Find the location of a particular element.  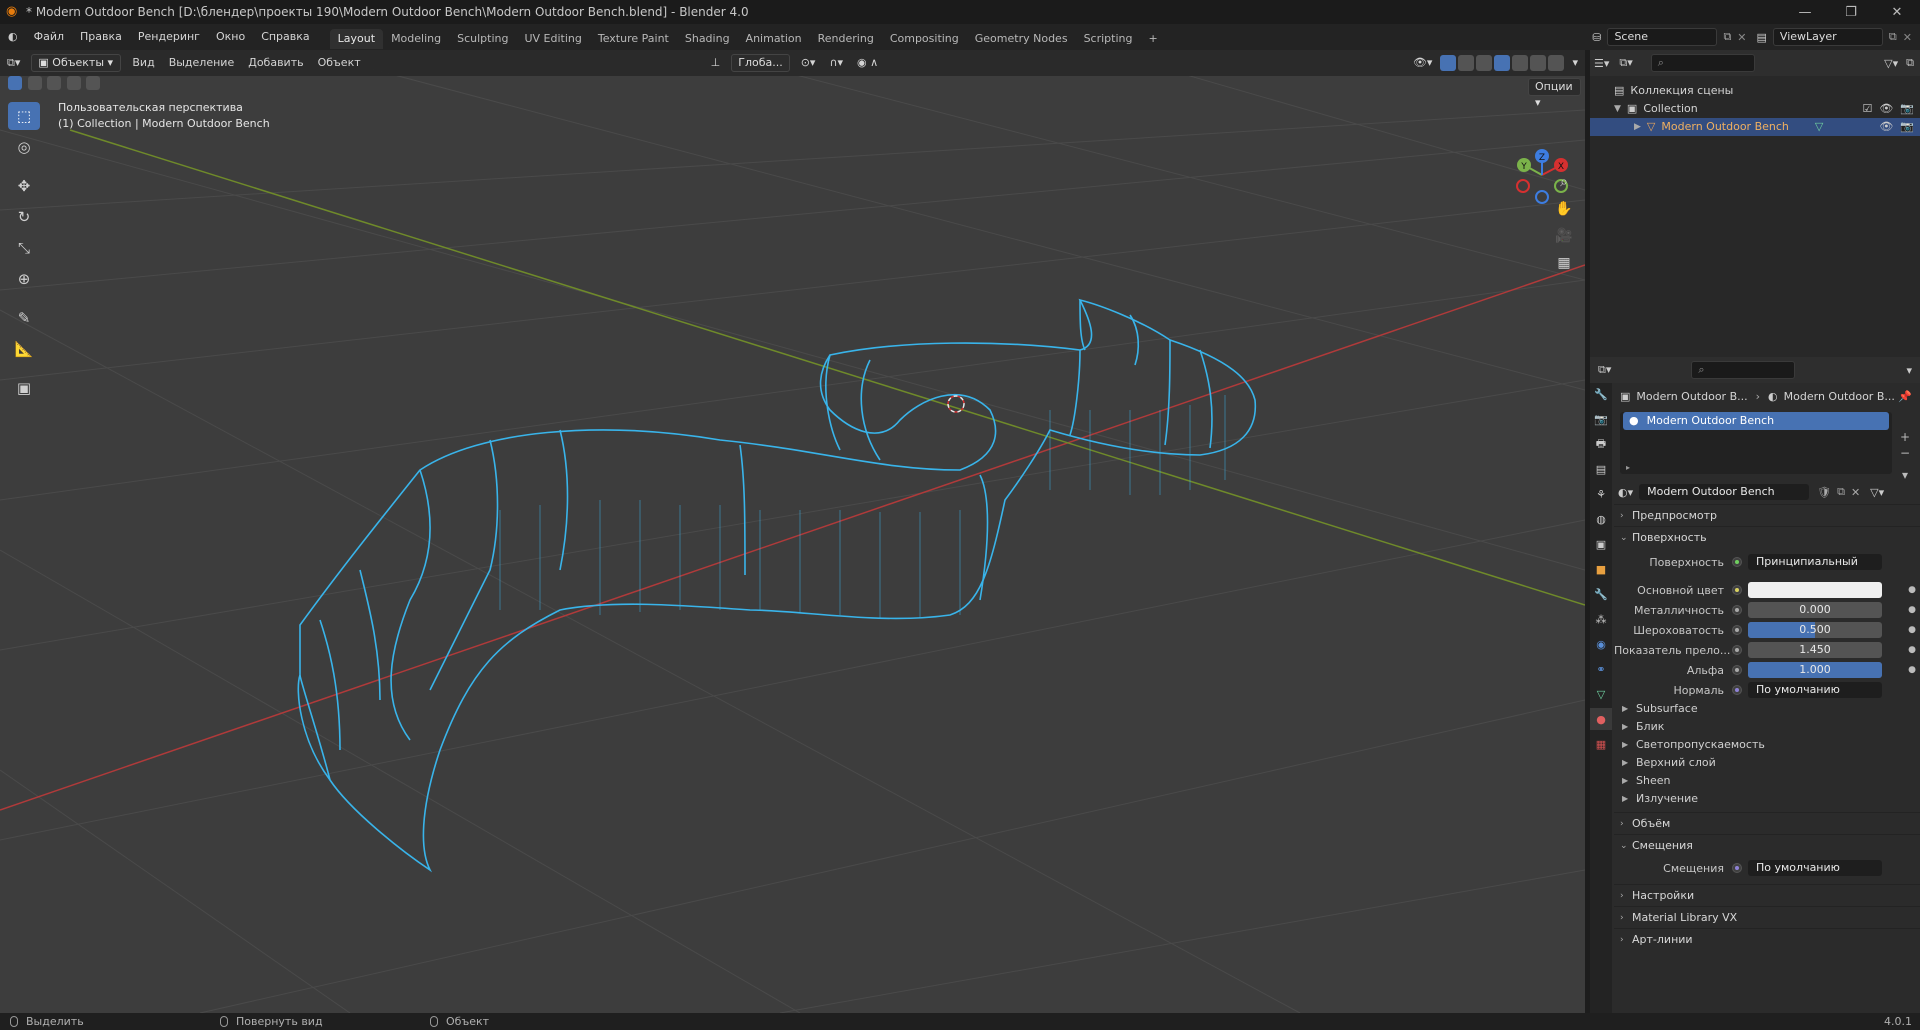

minimize-button: — is located at coordinates (1805, 12).